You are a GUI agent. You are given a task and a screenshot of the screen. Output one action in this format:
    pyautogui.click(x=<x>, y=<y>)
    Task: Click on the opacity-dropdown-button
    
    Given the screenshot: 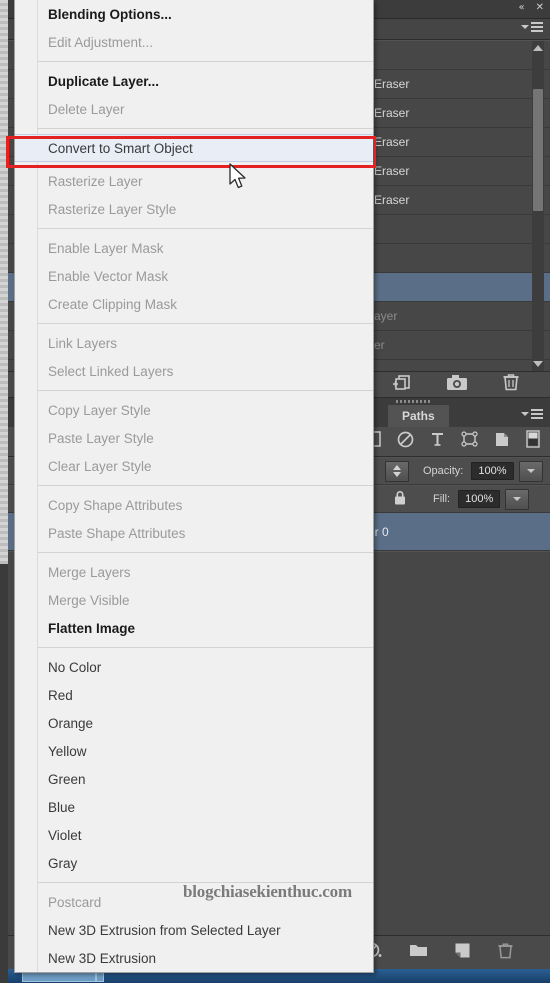 What is the action you would take?
    pyautogui.click(x=530, y=471)
    